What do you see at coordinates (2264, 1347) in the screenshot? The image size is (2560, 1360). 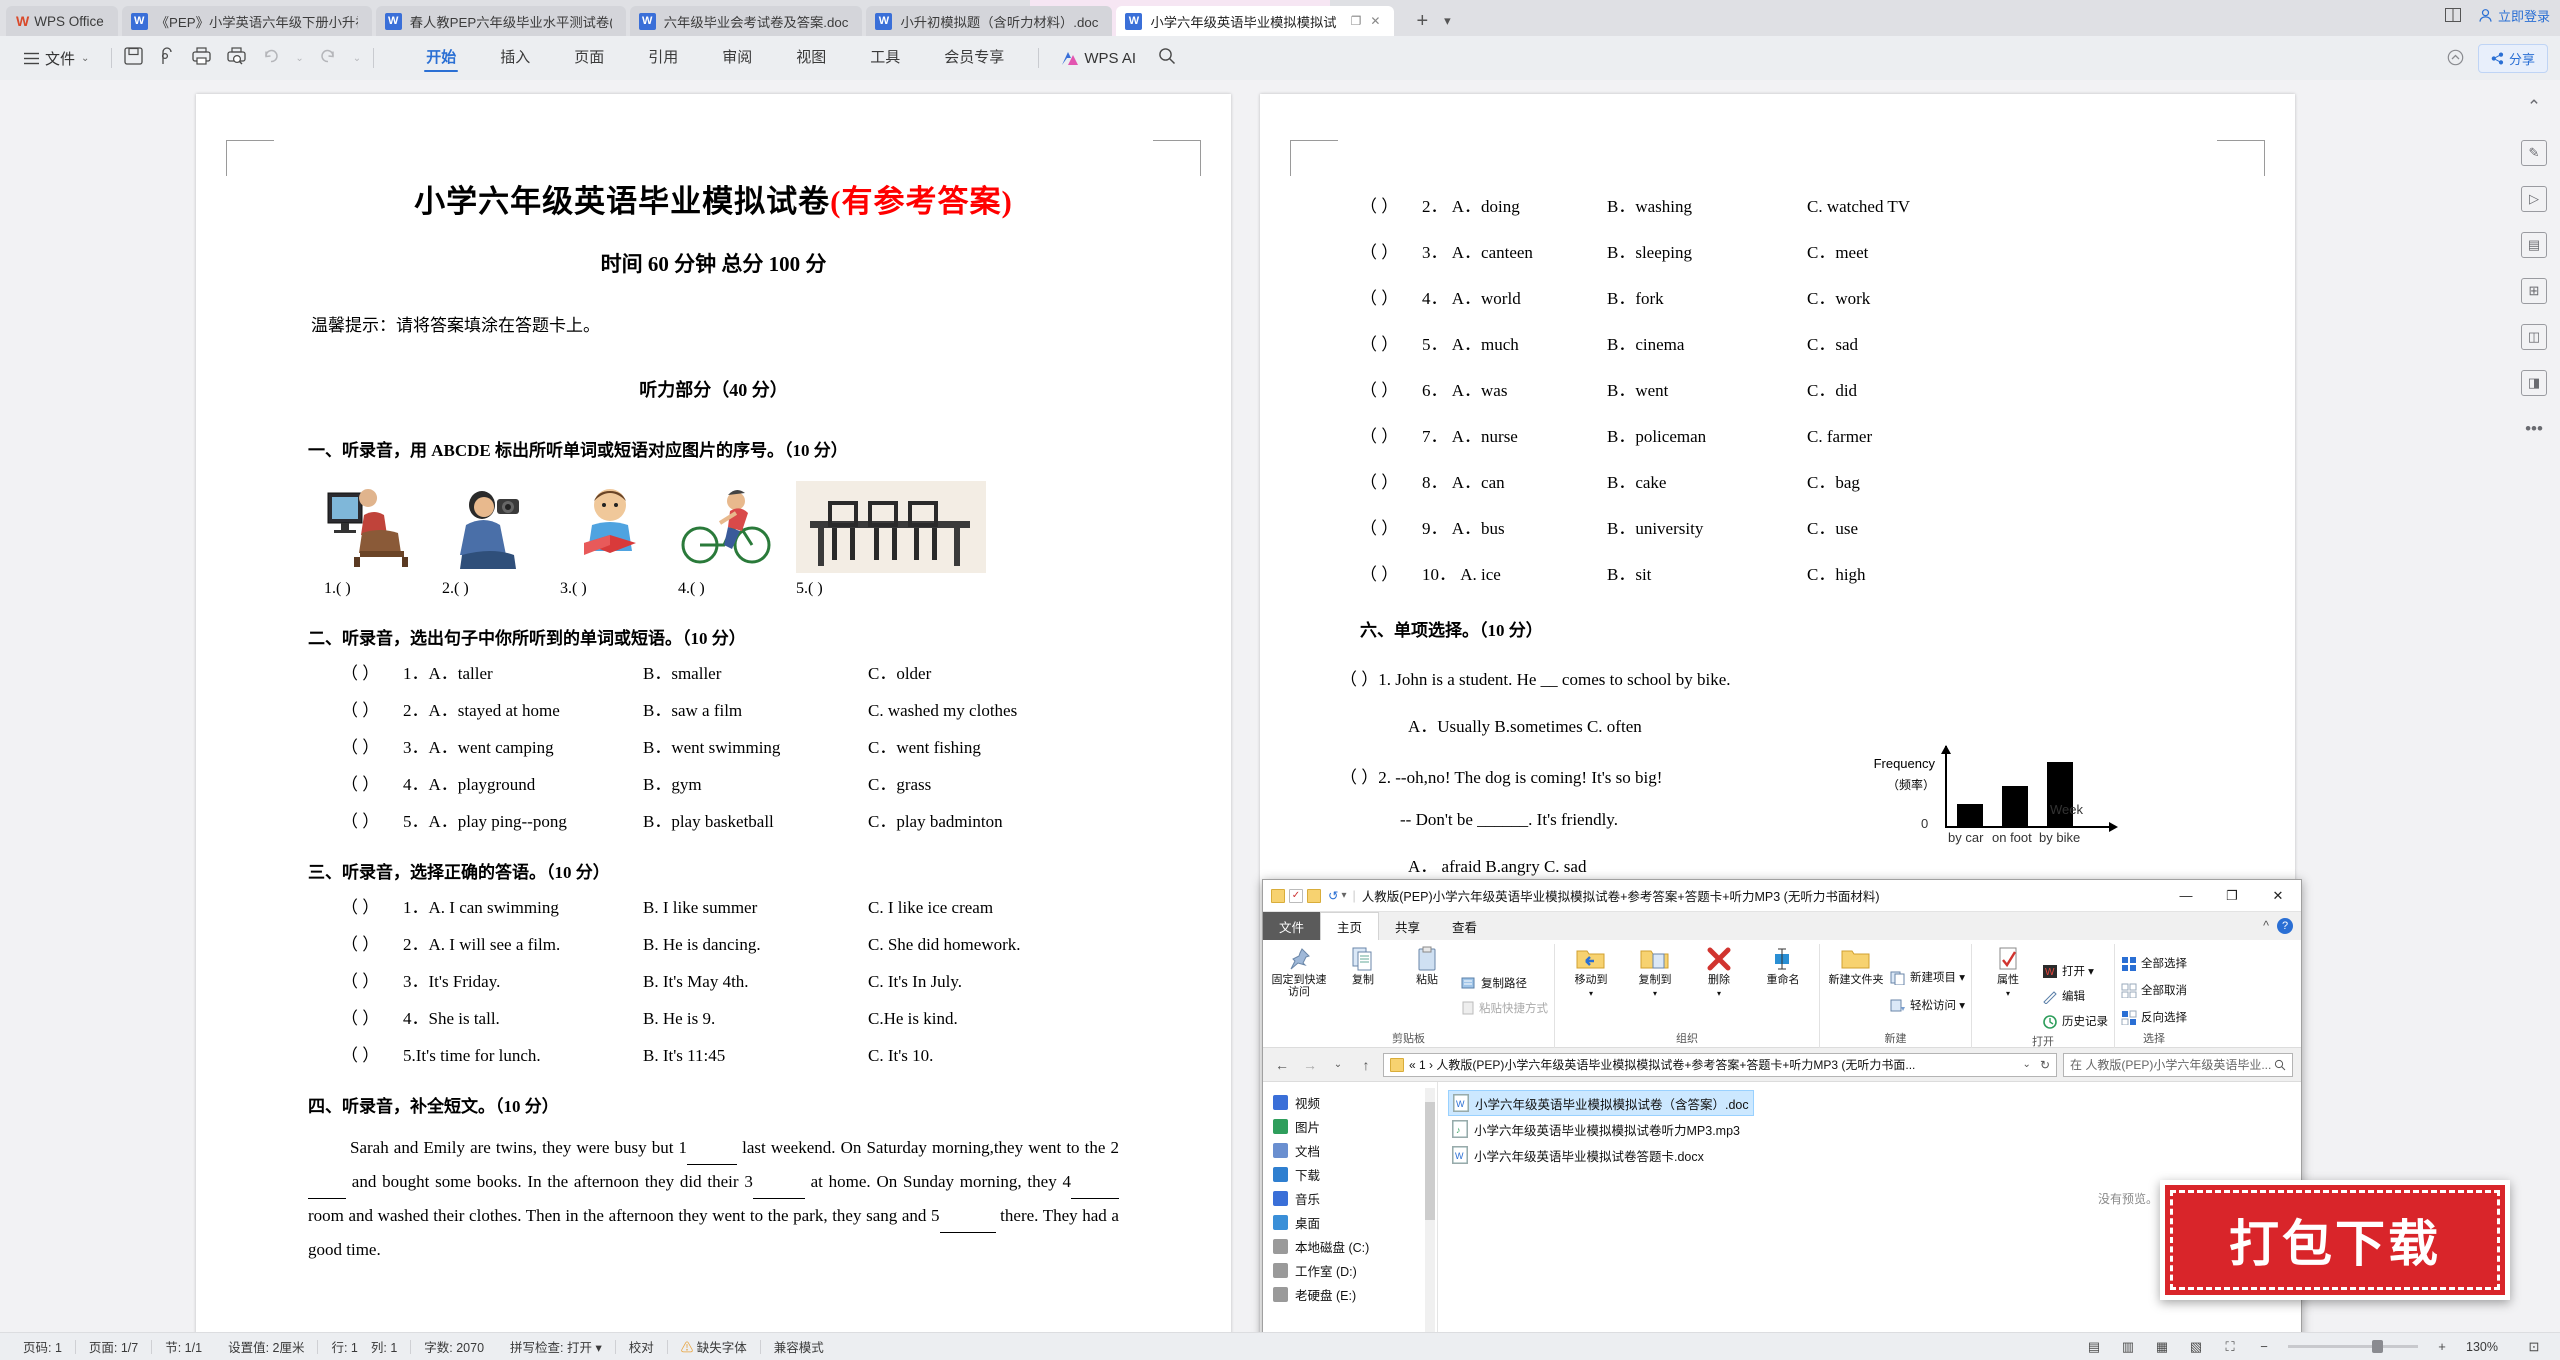 I see `zoom-out-button: −` at bounding box center [2264, 1347].